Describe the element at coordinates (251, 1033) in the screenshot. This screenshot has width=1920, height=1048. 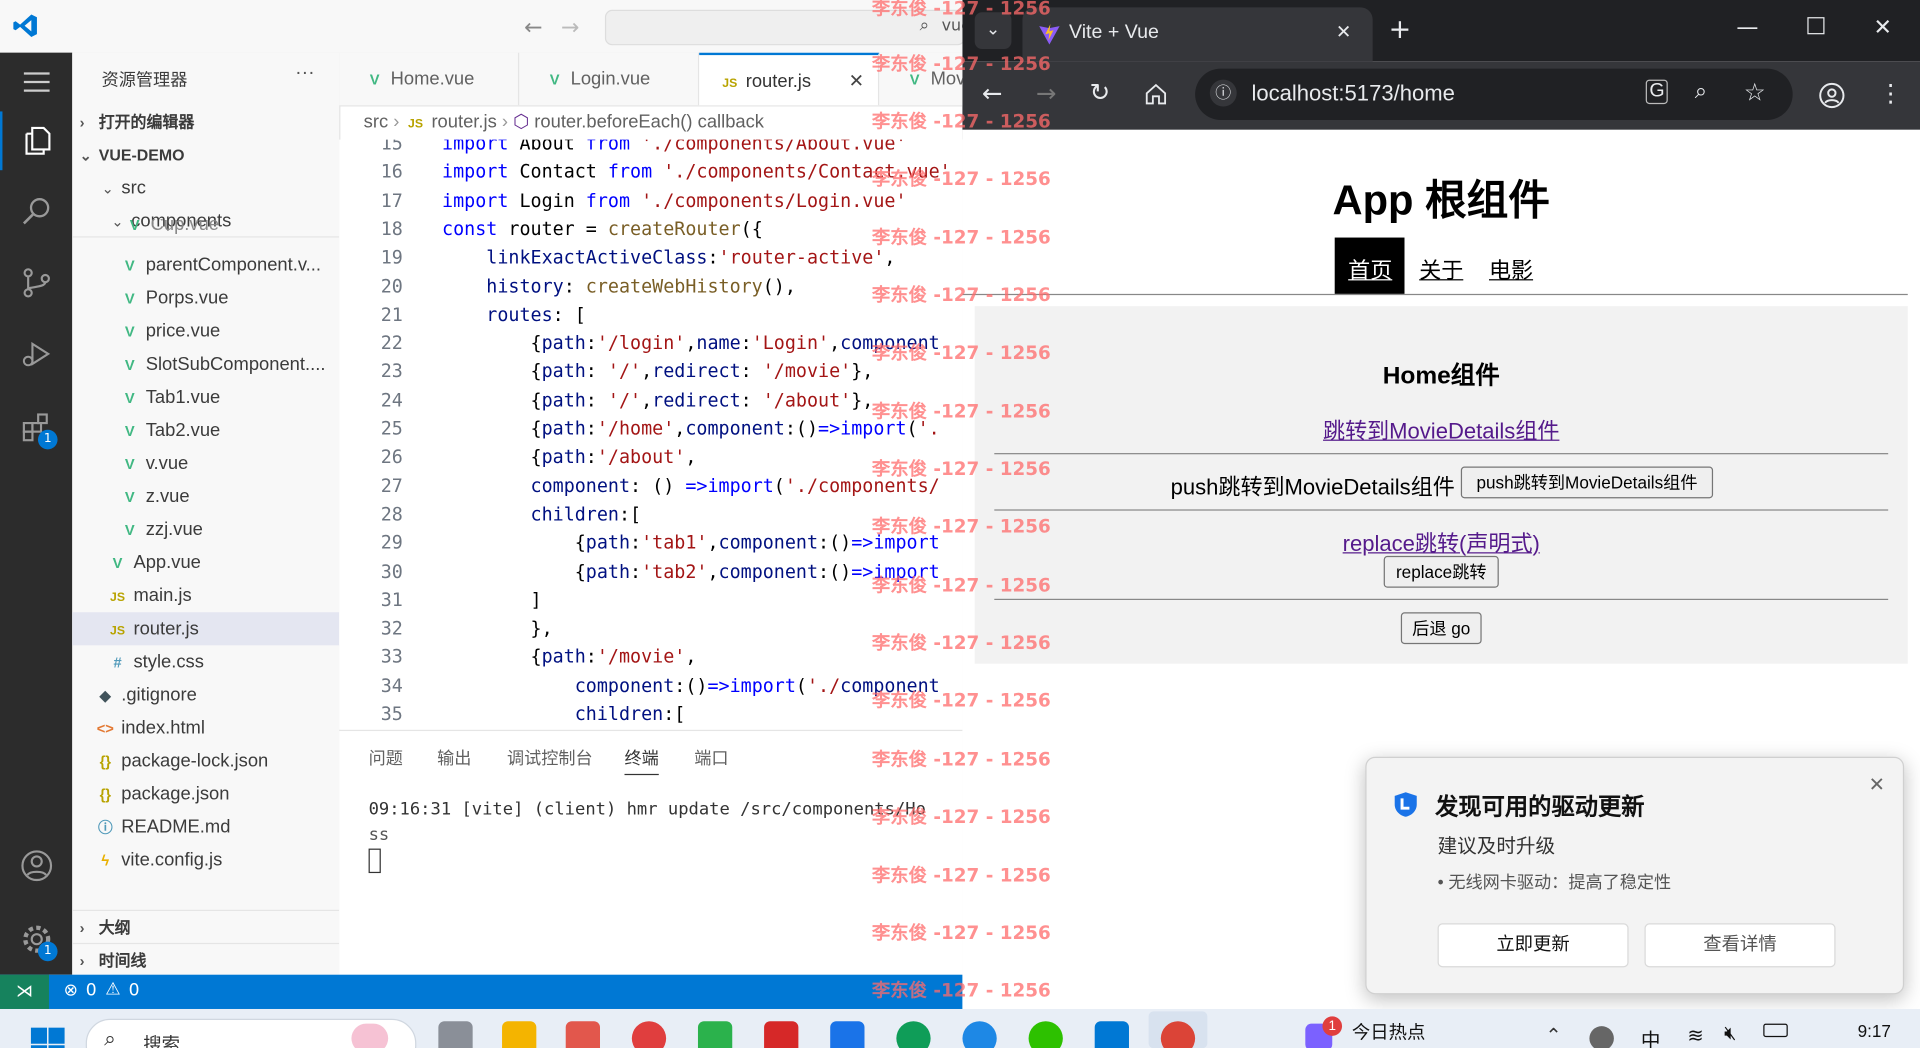
I see `taskbar-search: ⌕ 搜索` at that location.